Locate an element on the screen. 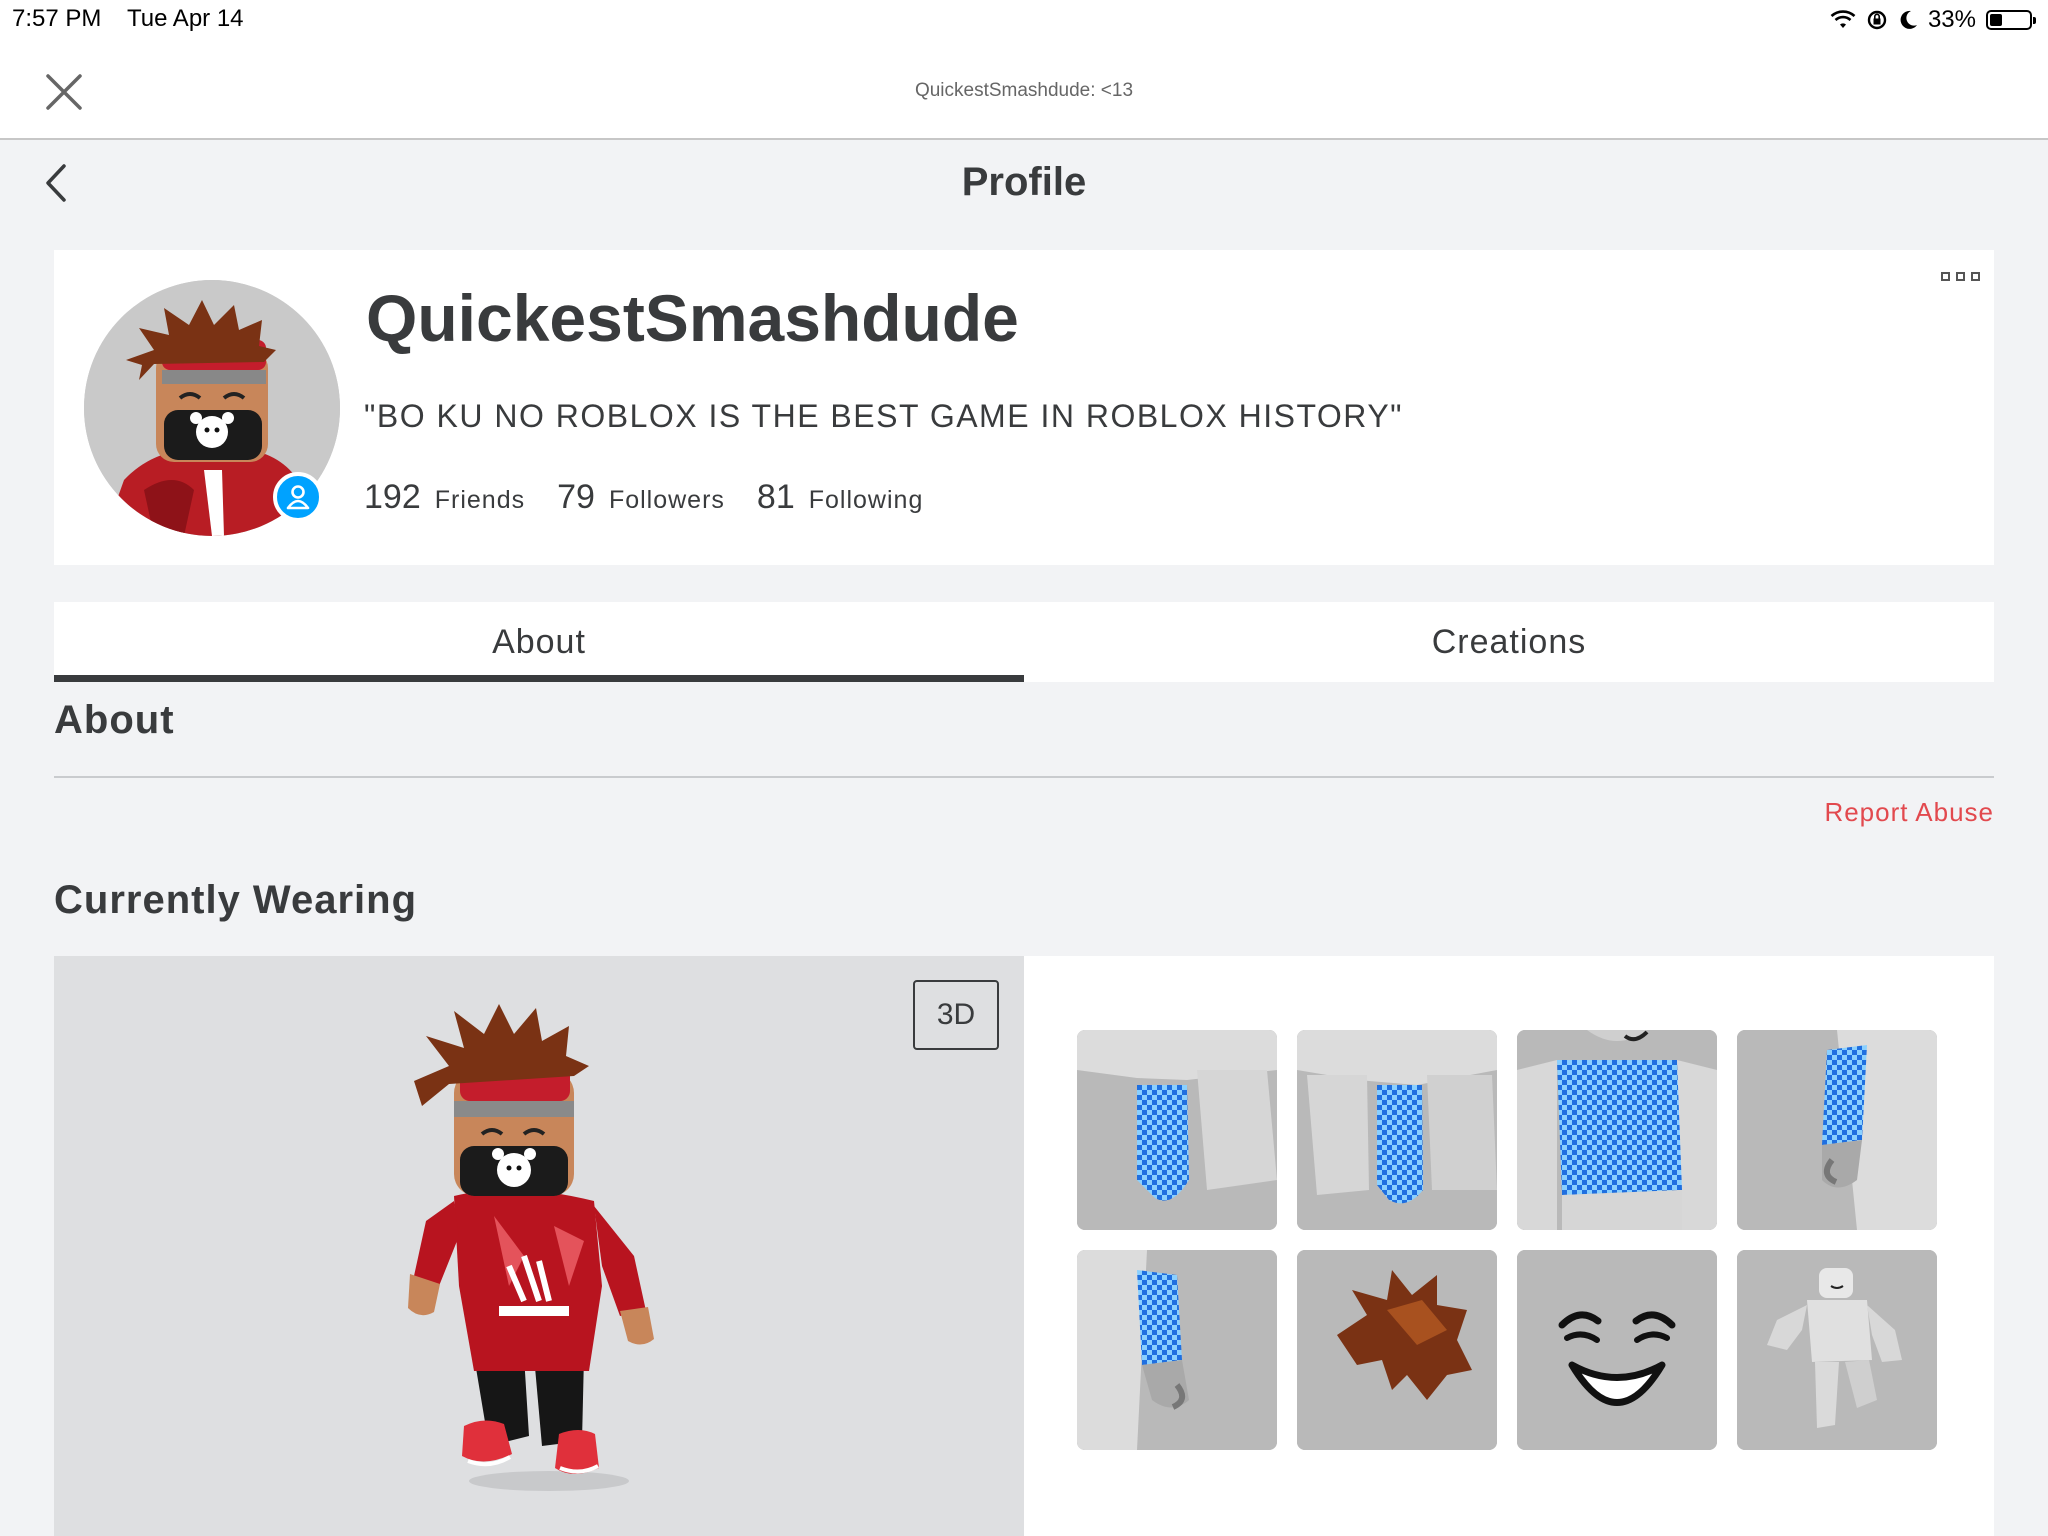 The height and width of the screenshot is (1536, 2048). left-arm-shirt-icon is located at coordinates (1177, 1350).